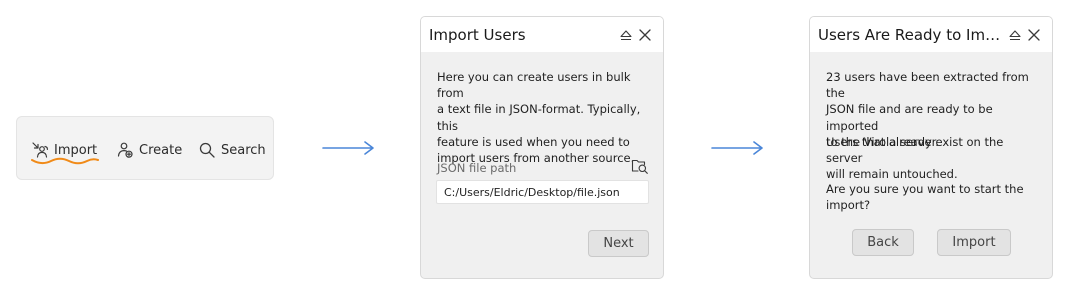 The image size is (1070, 296). Describe the element at coordinates (640, 168) in the screenshot. I see `browse-folder-icon` at that location.